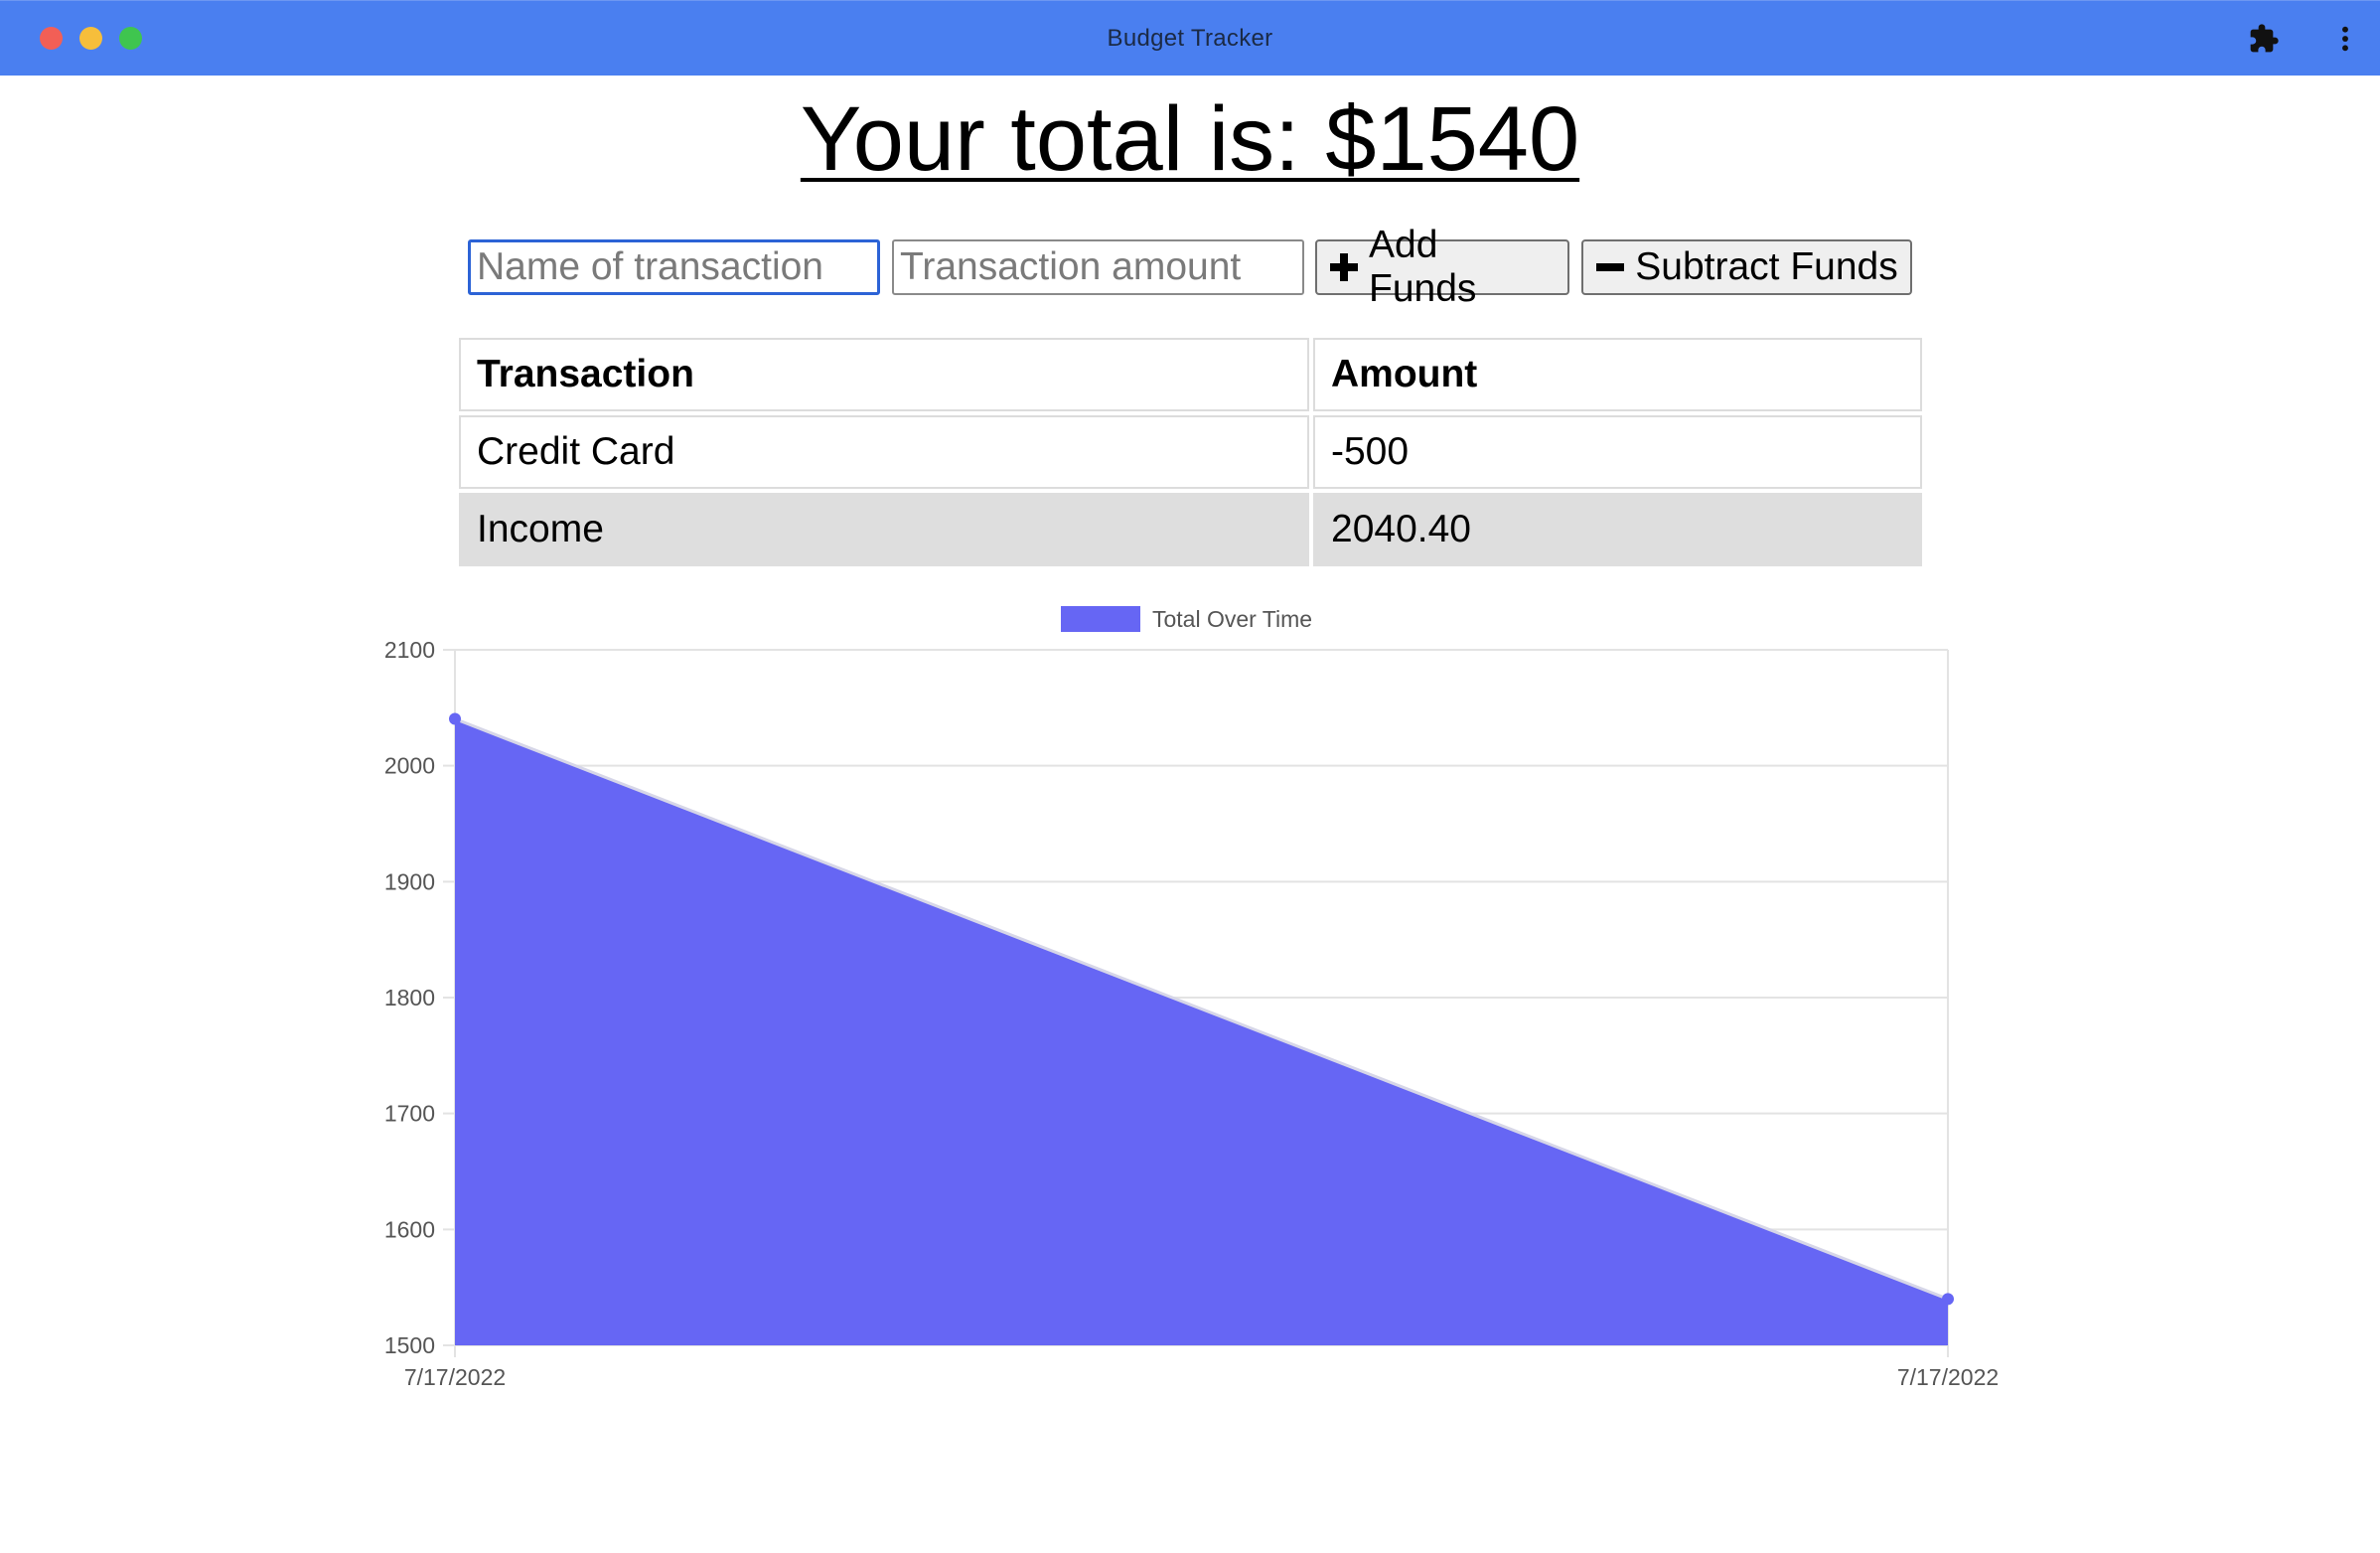 The width and height of the screenshot is (2380, 1553). What do you see at coordinates (1610, 267) in the screenshot?
I see `minus-icon` at bounding box center [1610, 267].